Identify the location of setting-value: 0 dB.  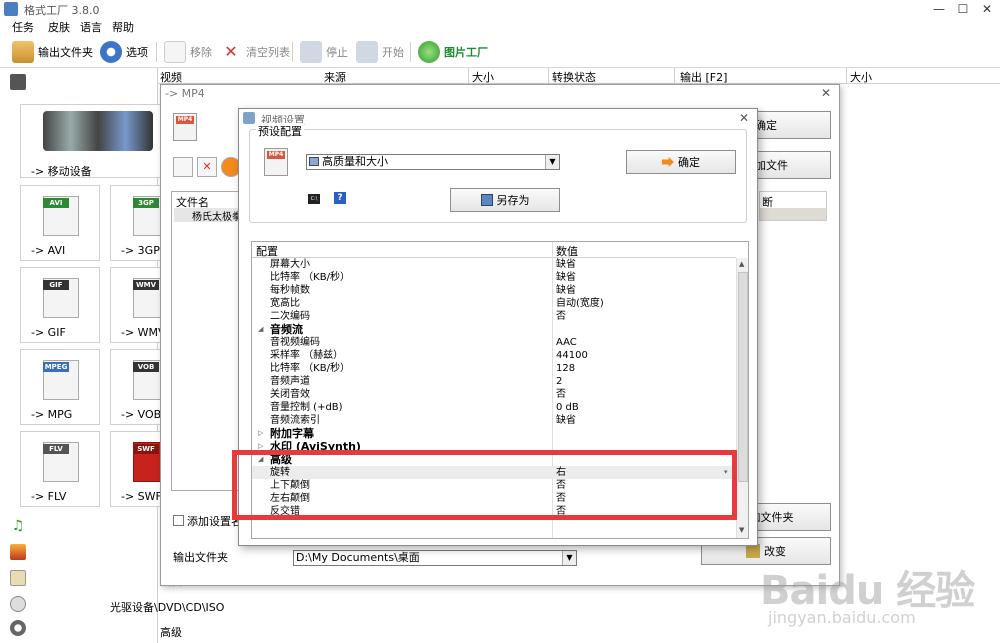
(567, 407).